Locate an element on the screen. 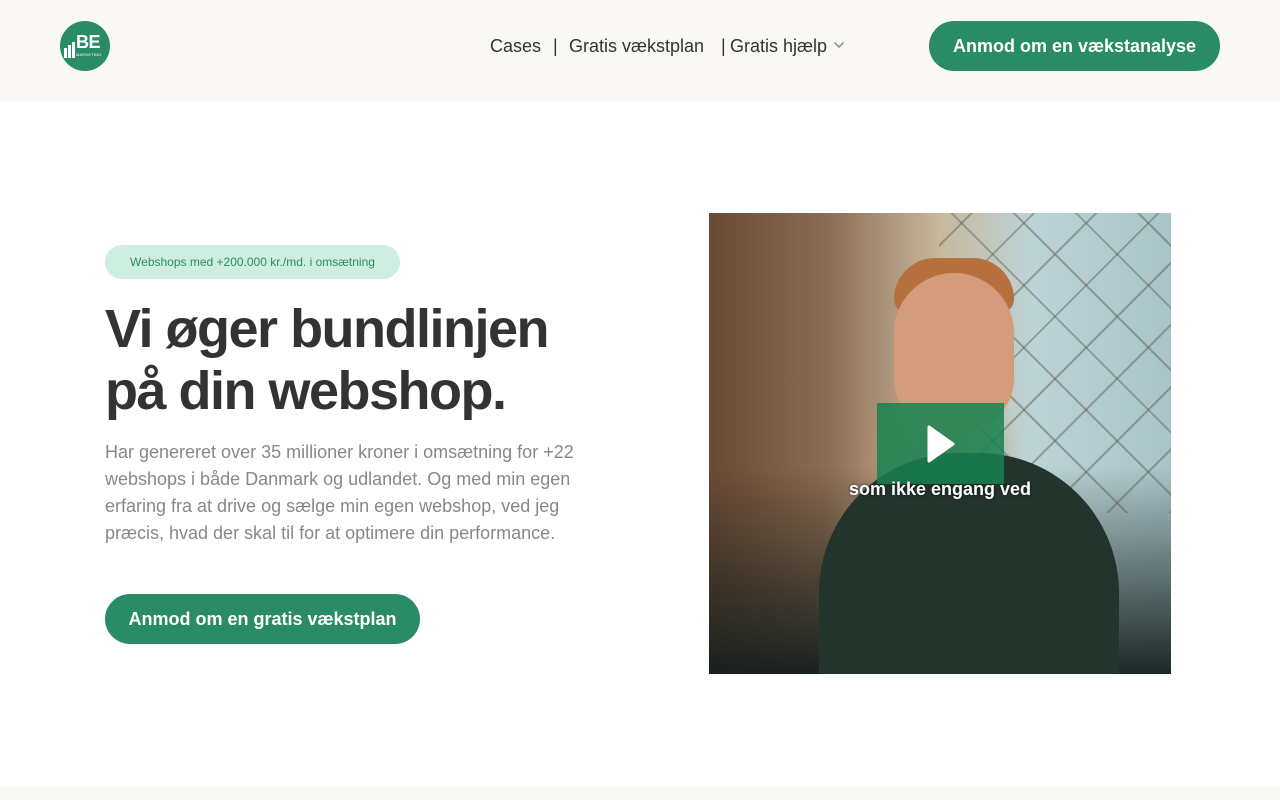 This screenshot has width=1280, height=800. play-icon is located at coordinates (941, 444).